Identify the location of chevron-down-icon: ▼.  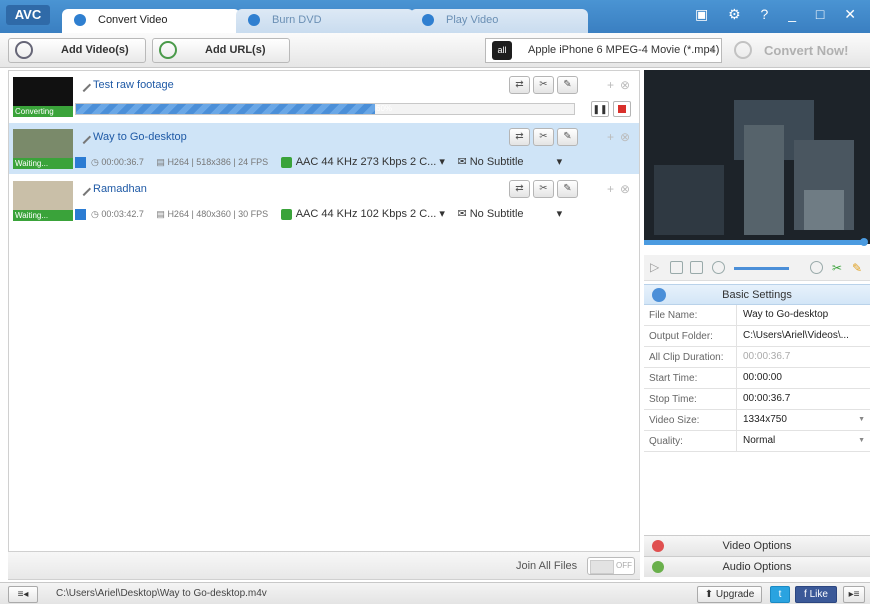
(712, 50).